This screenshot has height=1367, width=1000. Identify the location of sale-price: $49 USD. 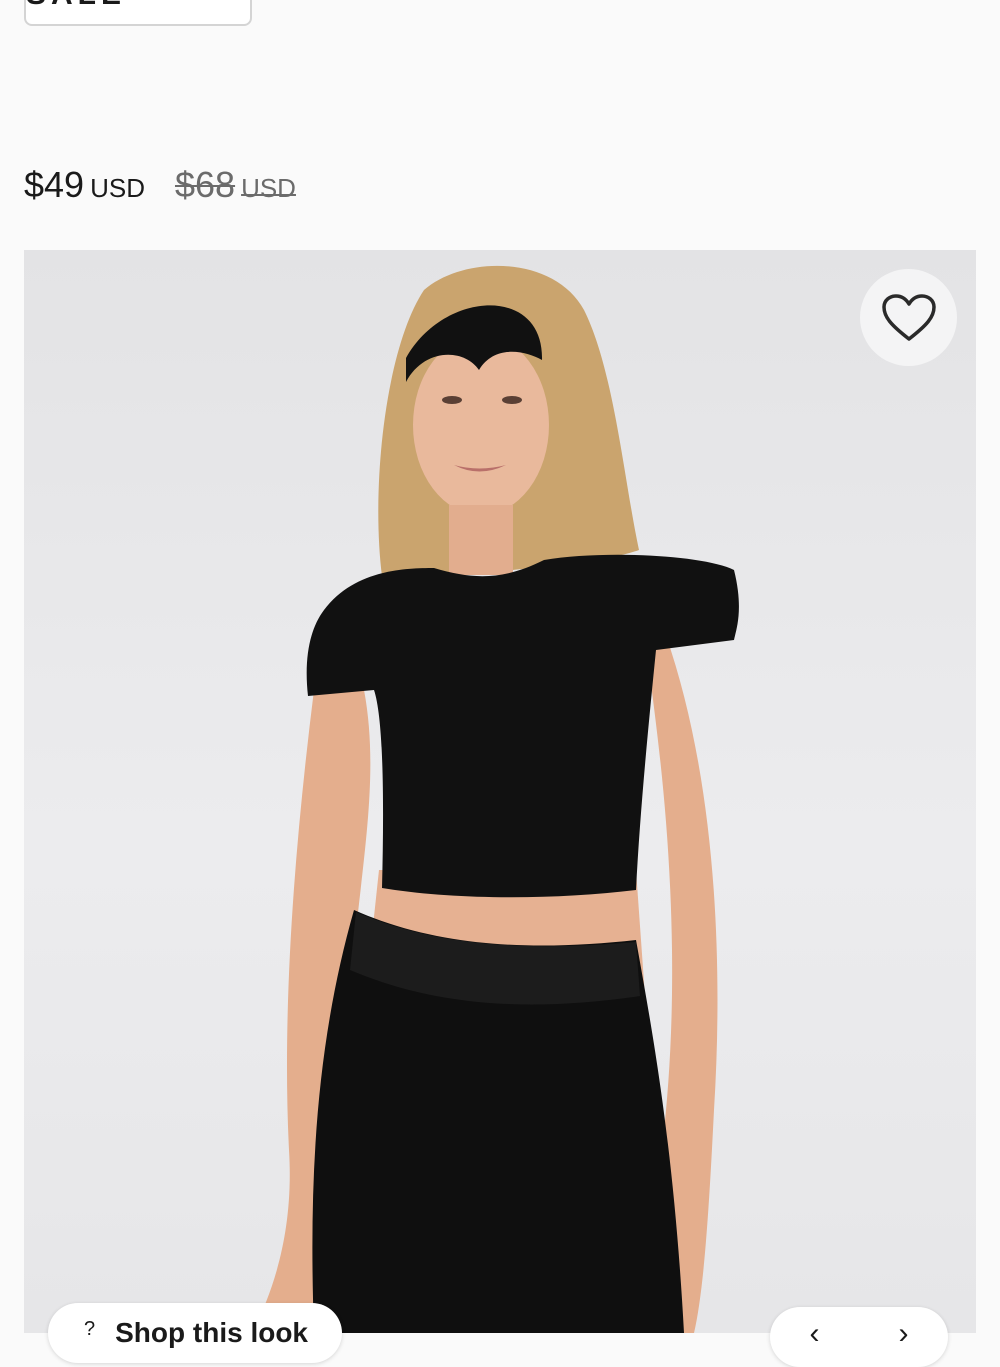
(84, 185).